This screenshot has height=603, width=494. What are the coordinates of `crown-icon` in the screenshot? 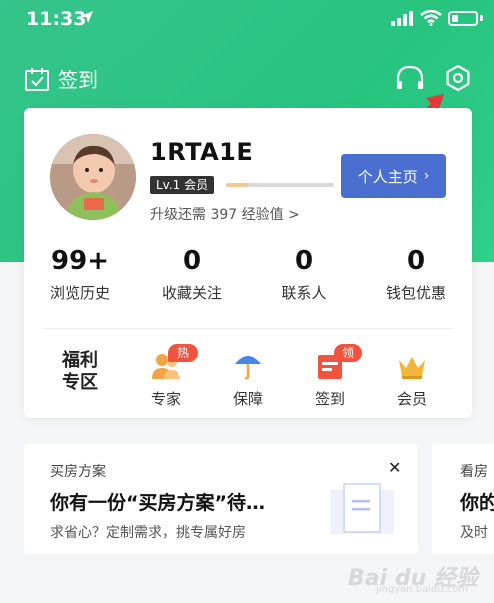 It's located at (412, 368).